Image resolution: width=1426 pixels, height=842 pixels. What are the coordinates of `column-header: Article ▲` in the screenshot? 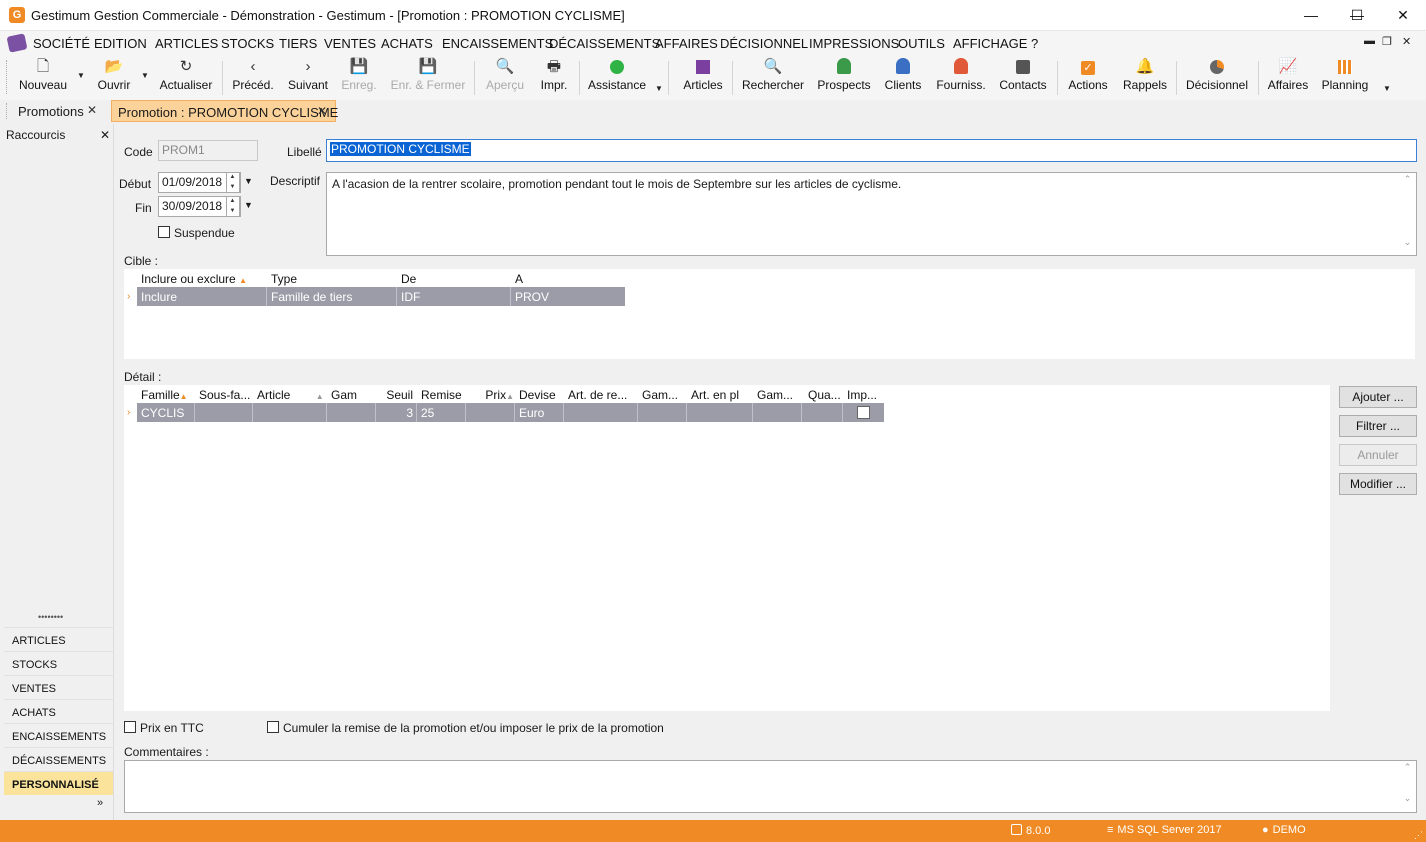 It's located at (291, 395).